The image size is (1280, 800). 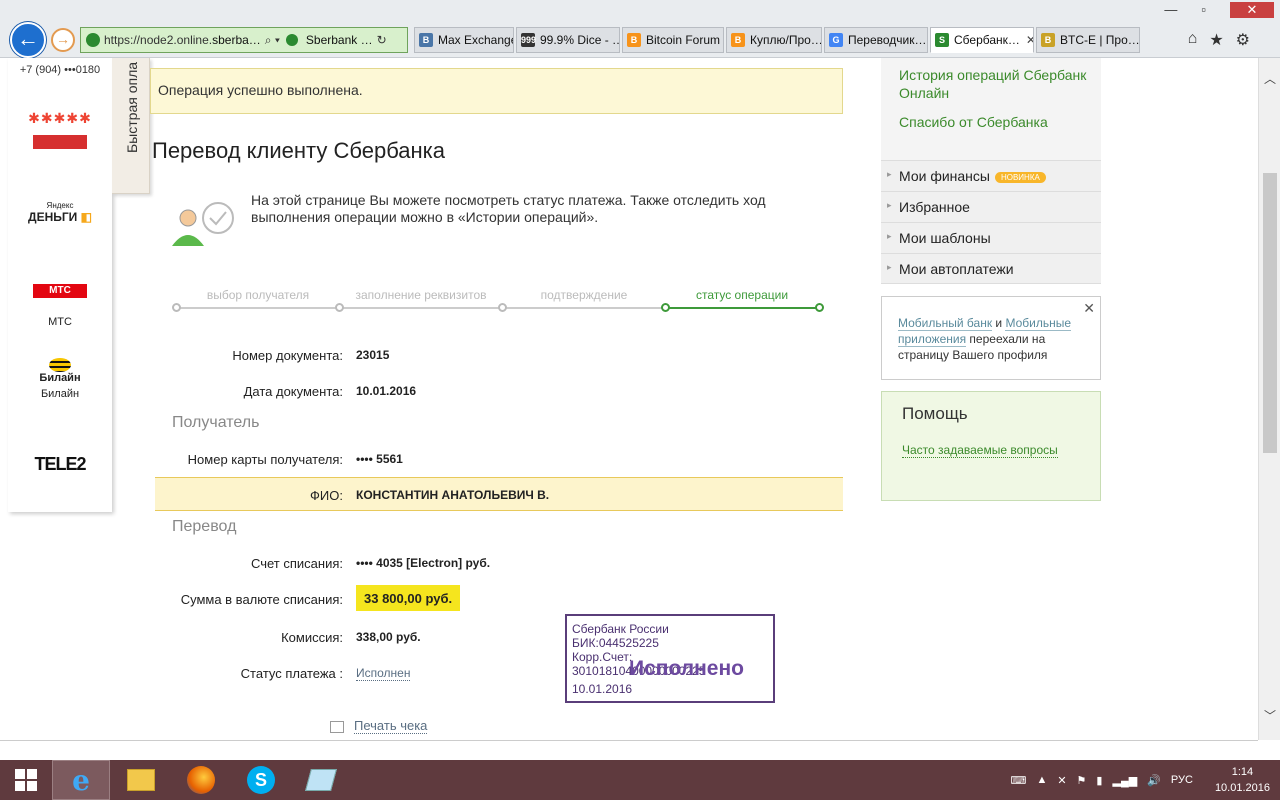 I want to click on spasibo-link: Спасибо от Сбербанка, so click(x=1000, y=122).